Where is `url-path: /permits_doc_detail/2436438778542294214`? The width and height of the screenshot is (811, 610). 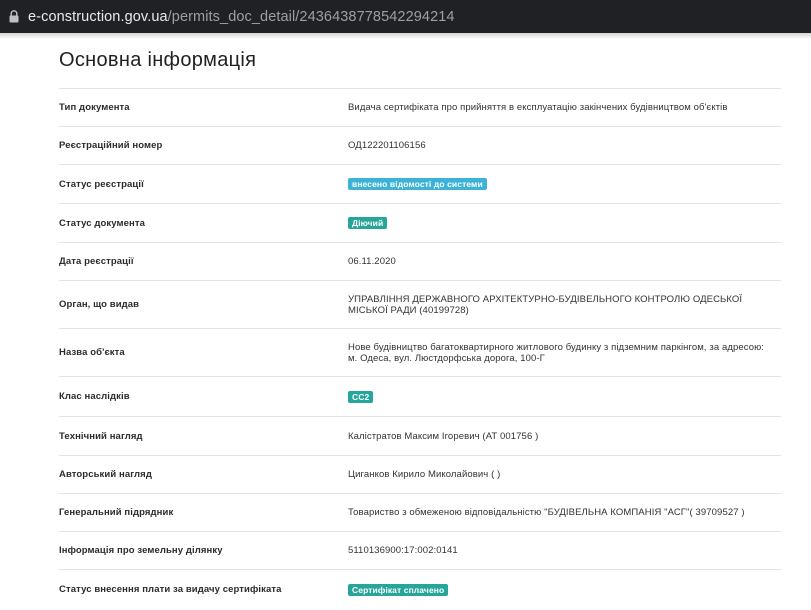 url-path: /permits_doc_detail/2436438778542294214 is located at coordinates (311, 16).